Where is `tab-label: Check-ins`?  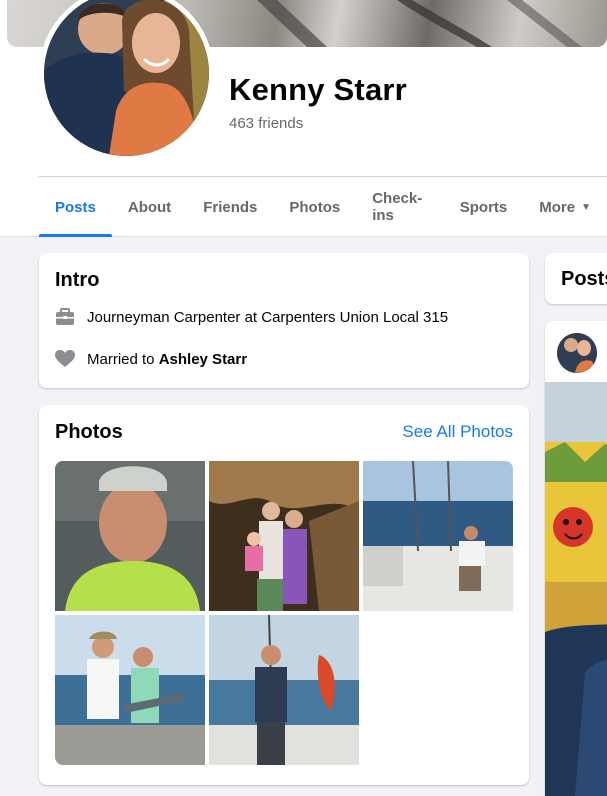
tab-label: Check-ins is located at coordinates (397, 207).